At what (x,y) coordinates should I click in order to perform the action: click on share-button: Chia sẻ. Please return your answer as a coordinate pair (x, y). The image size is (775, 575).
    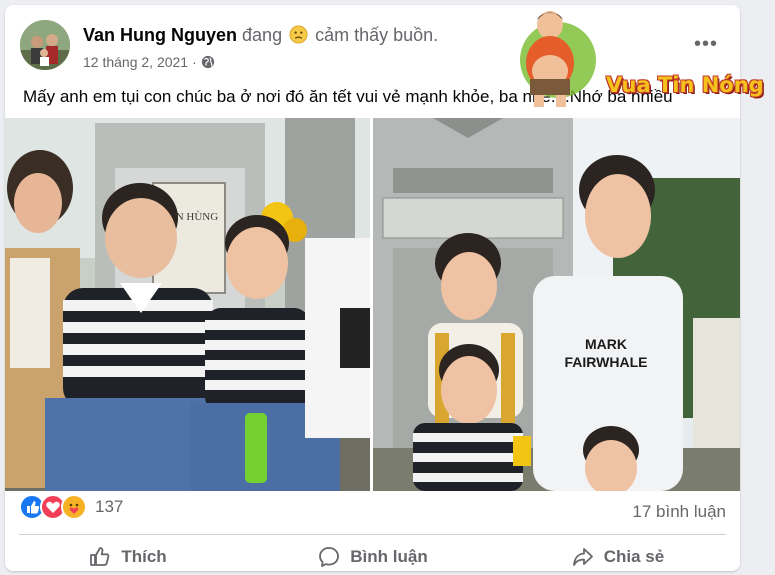
    Looking at the image, I should click on (617, 557).